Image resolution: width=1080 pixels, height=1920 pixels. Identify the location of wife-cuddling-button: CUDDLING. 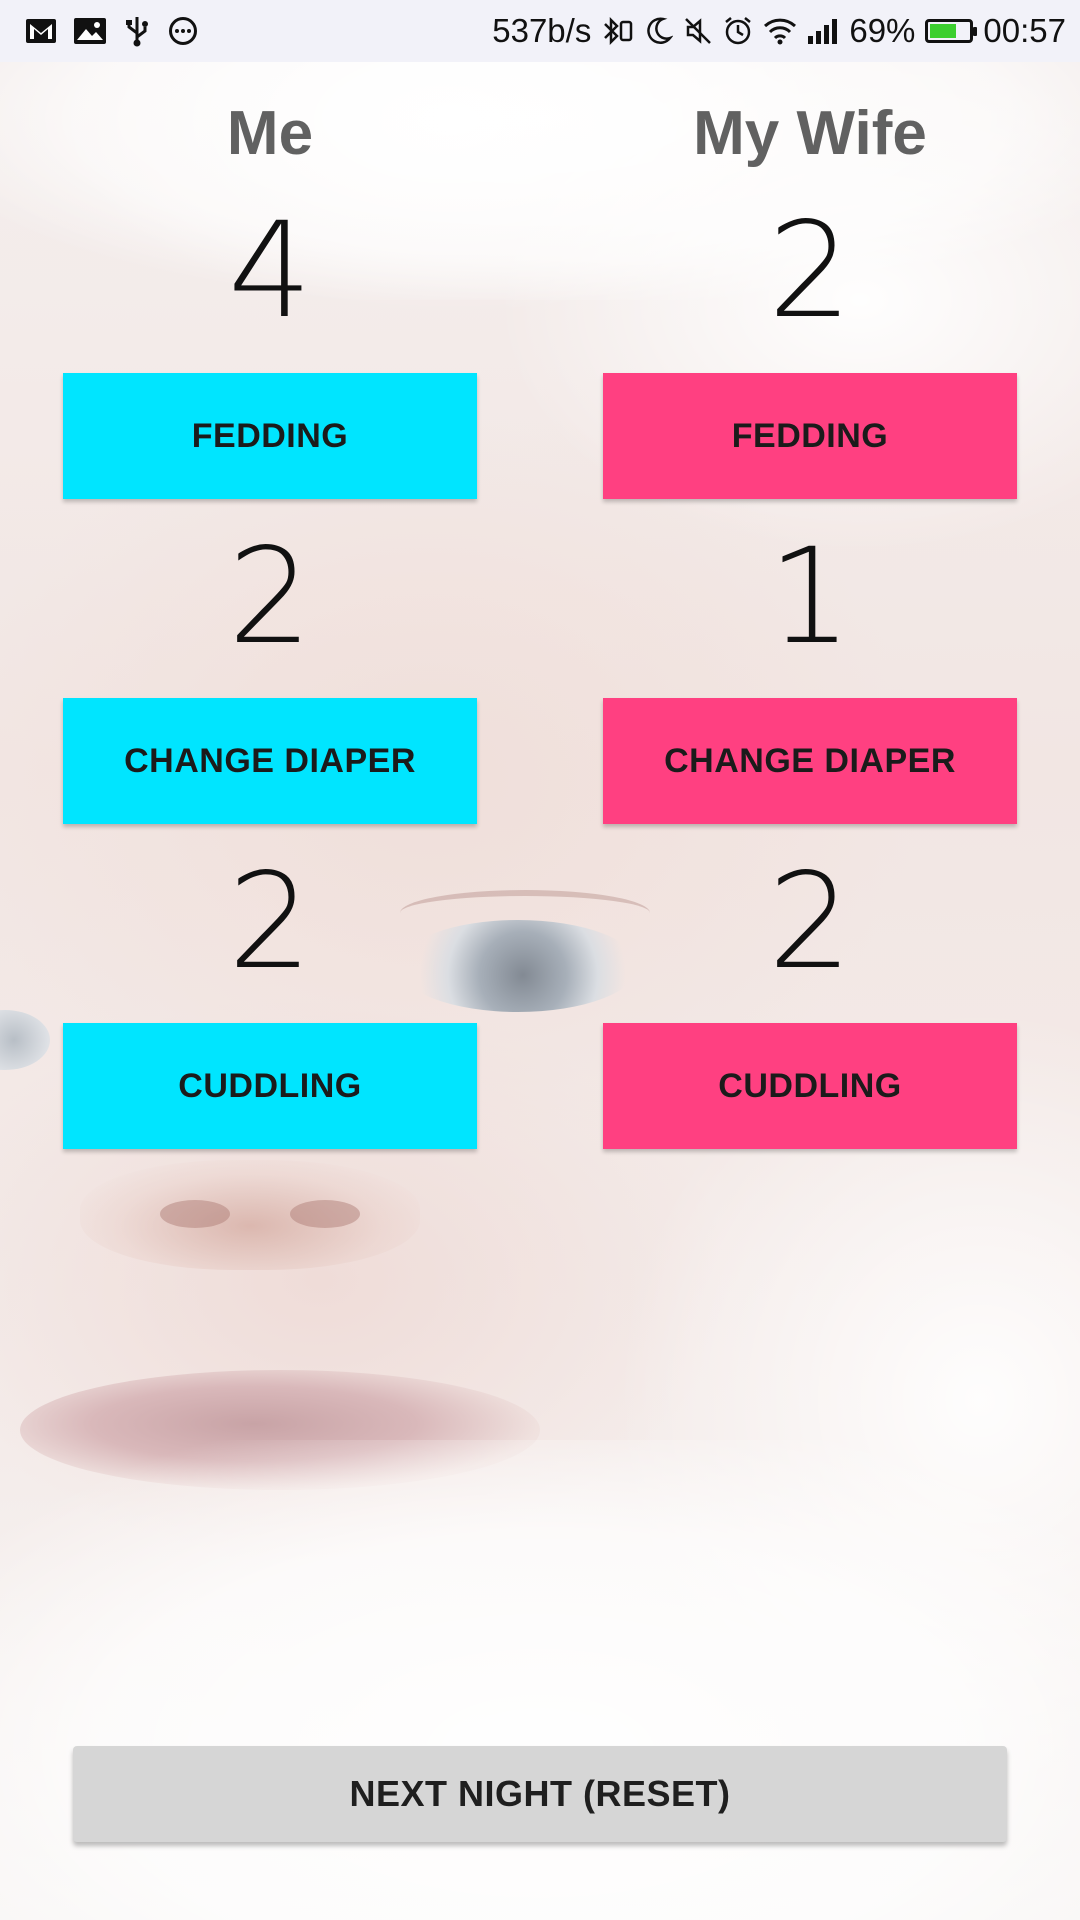
(810, 1086).